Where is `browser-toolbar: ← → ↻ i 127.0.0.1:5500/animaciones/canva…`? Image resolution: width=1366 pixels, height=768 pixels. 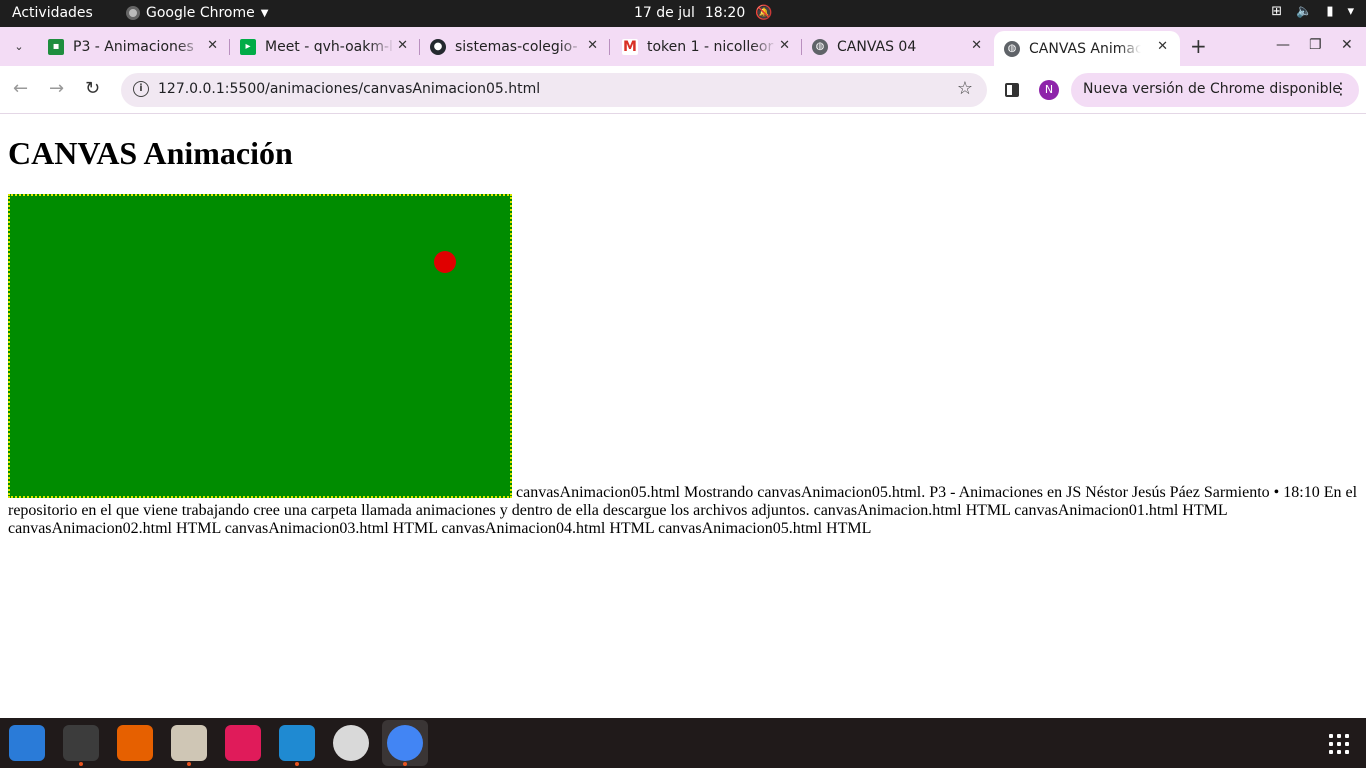 browser-toolbar: ← → ↻ i 127.0.0.1:5500/animaciones/canva… is located at coordinates (683, 90).